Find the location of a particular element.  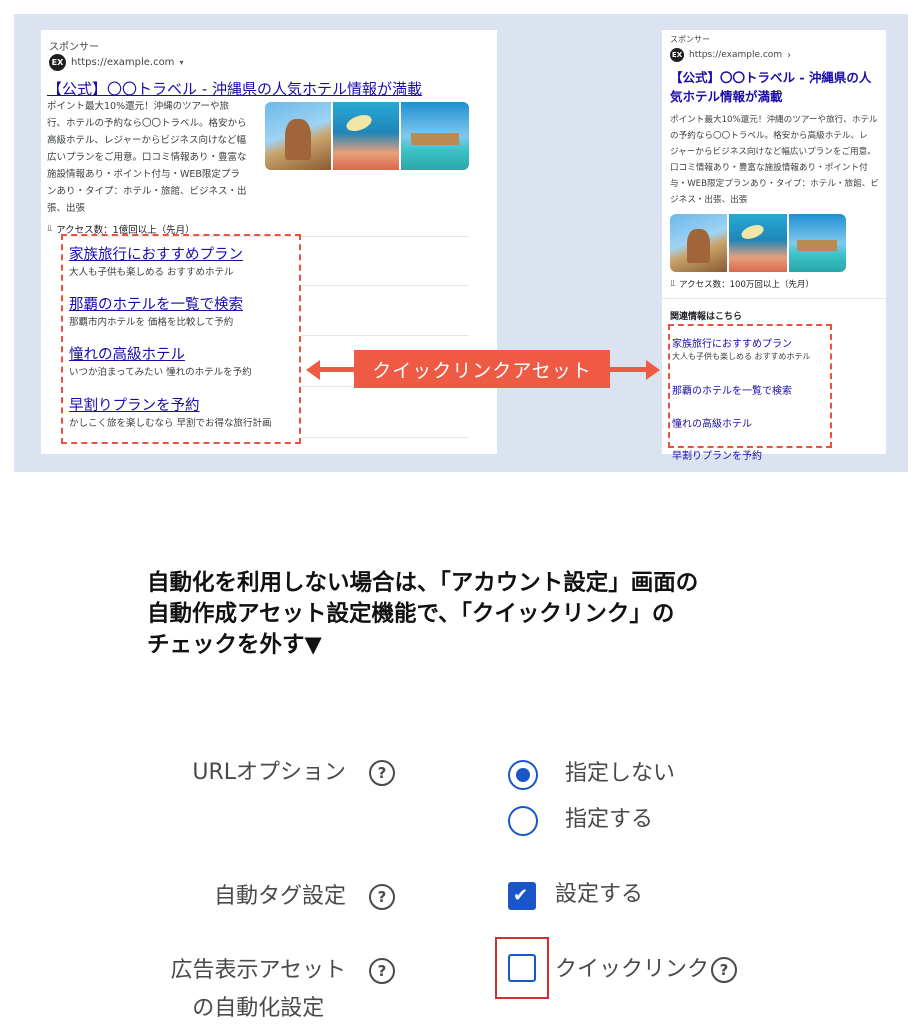

chevron-right-icon: › is located at coordinates (789, 55).